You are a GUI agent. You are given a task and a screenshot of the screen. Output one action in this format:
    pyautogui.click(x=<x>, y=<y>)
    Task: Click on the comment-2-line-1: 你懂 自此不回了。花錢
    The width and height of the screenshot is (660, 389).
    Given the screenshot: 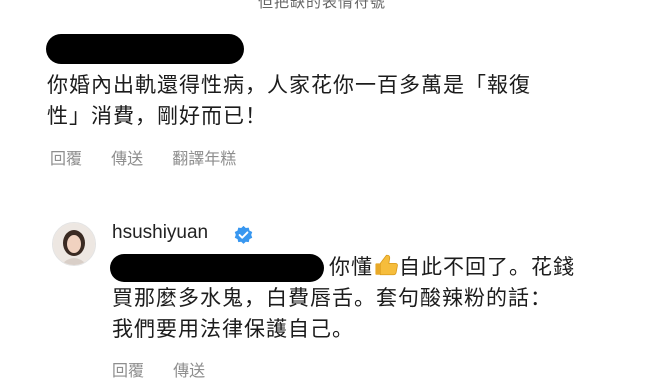 What is the action you would take?
    pyautogui.click(x=343, y=267)
    